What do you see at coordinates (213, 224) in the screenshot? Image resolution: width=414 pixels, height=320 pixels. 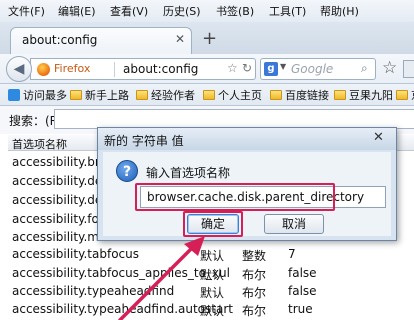 I see `ok-highlight-box` at bounding box center [213, 224].